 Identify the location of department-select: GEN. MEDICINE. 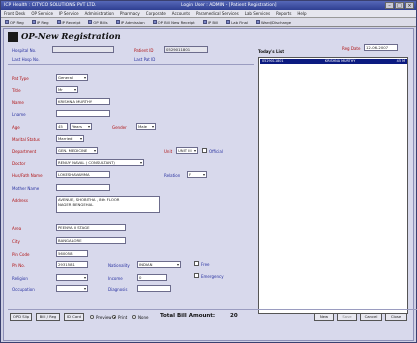
(77, 150).